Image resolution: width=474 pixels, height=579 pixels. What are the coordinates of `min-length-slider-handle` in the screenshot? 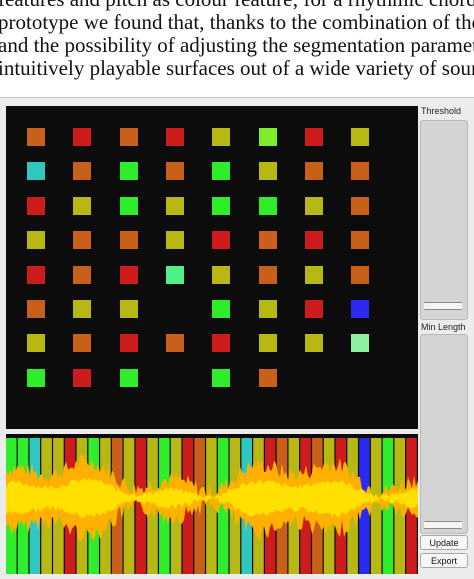 It's located at (443, 525).